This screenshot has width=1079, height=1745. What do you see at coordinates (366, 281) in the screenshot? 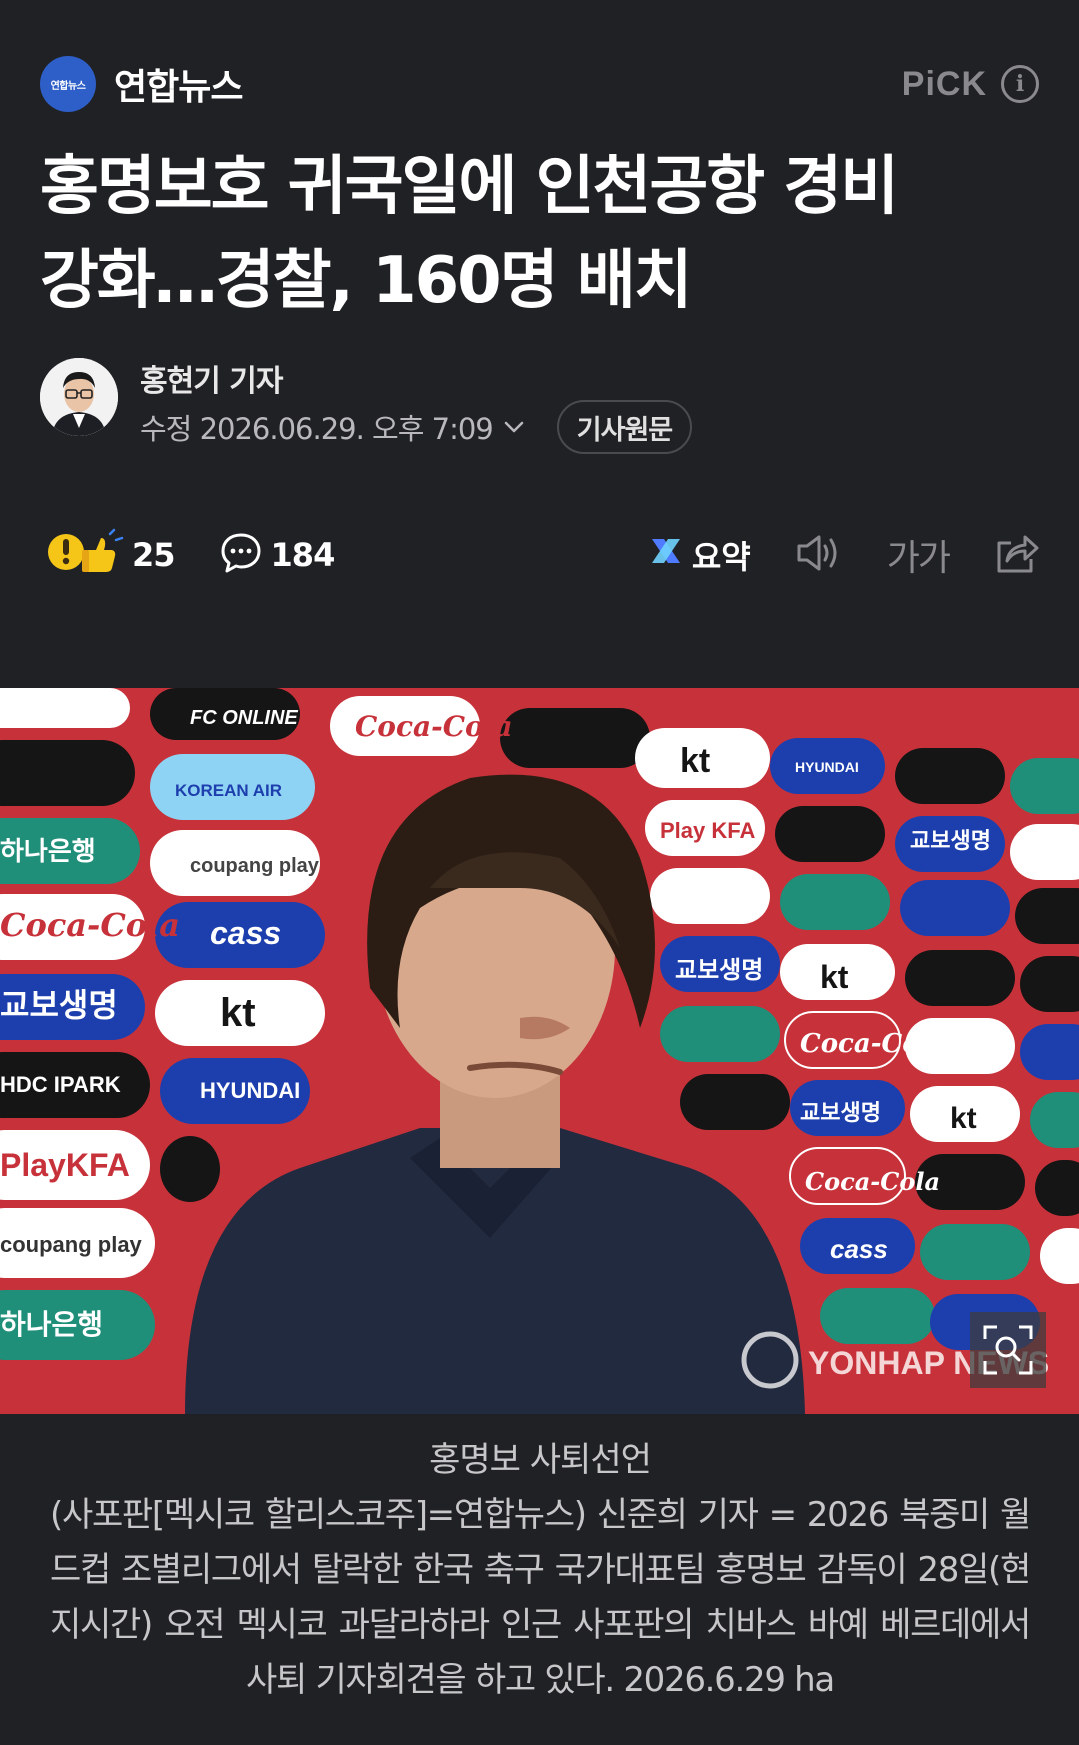
I see `headline-line-2: 강화…경찰, 160명 배치` at bounding box center [366, 281].